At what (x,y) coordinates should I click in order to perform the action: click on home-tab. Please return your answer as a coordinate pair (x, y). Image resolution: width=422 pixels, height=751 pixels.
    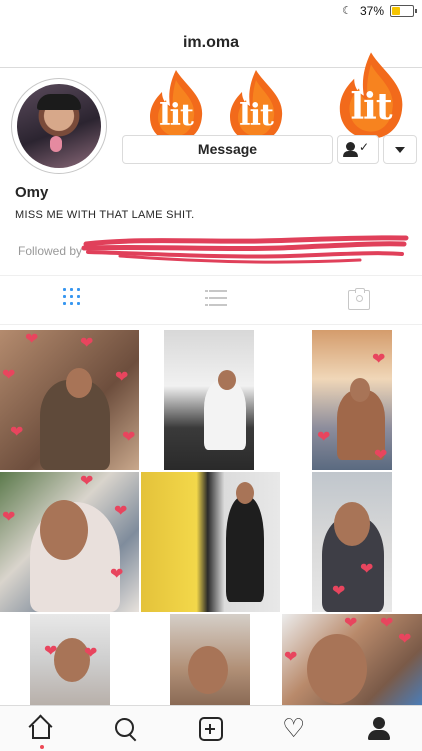
    Looking at the image, I should click on (42, 731).